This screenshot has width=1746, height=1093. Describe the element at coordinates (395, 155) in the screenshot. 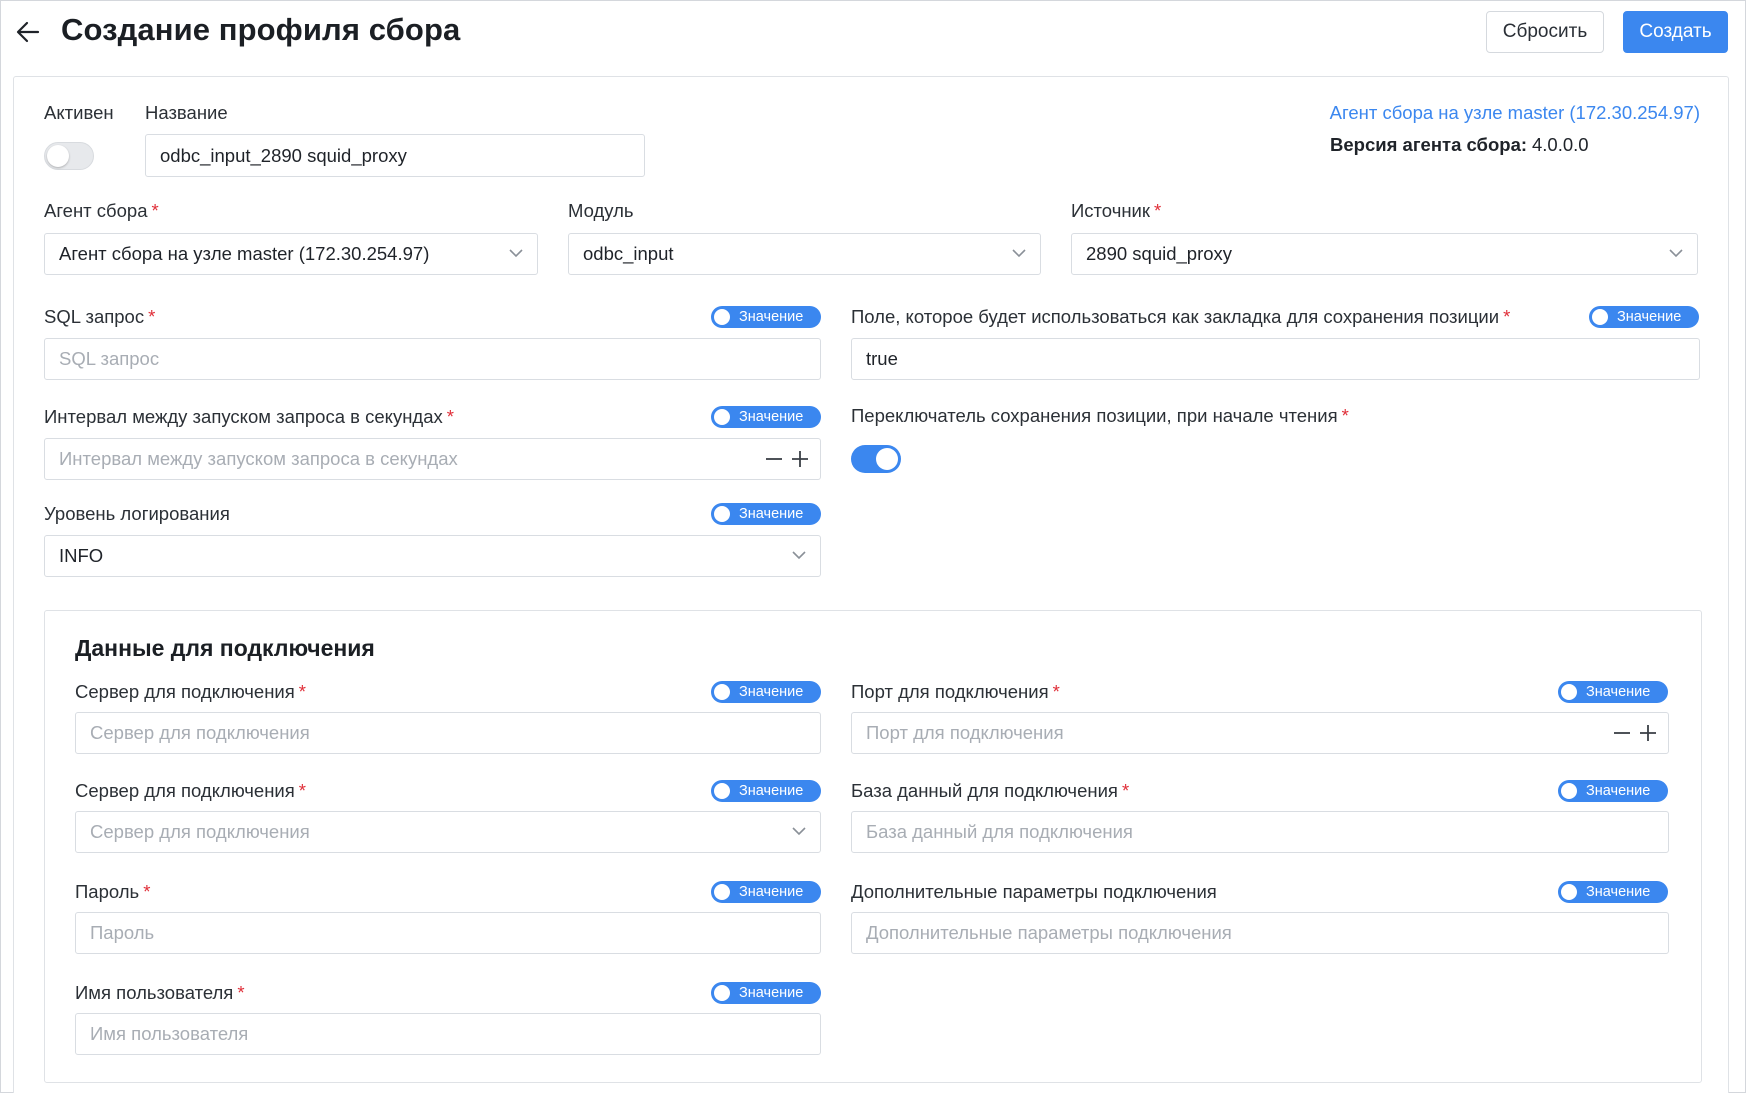

I see `name-input: odbc_input_2890 squid_proxy` at that location.